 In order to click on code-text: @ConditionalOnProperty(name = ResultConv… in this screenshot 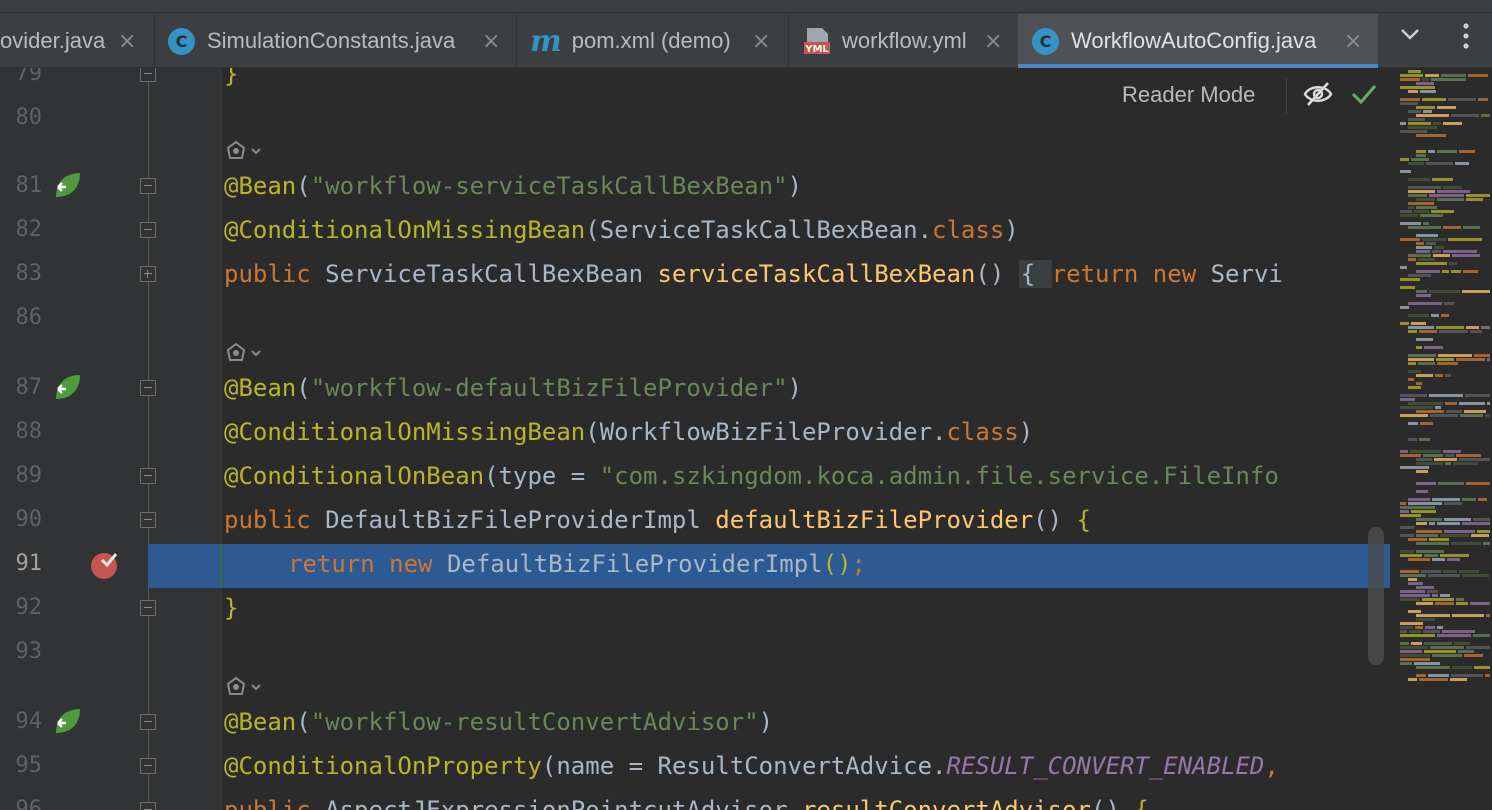, I will do `click(751, 766)`.